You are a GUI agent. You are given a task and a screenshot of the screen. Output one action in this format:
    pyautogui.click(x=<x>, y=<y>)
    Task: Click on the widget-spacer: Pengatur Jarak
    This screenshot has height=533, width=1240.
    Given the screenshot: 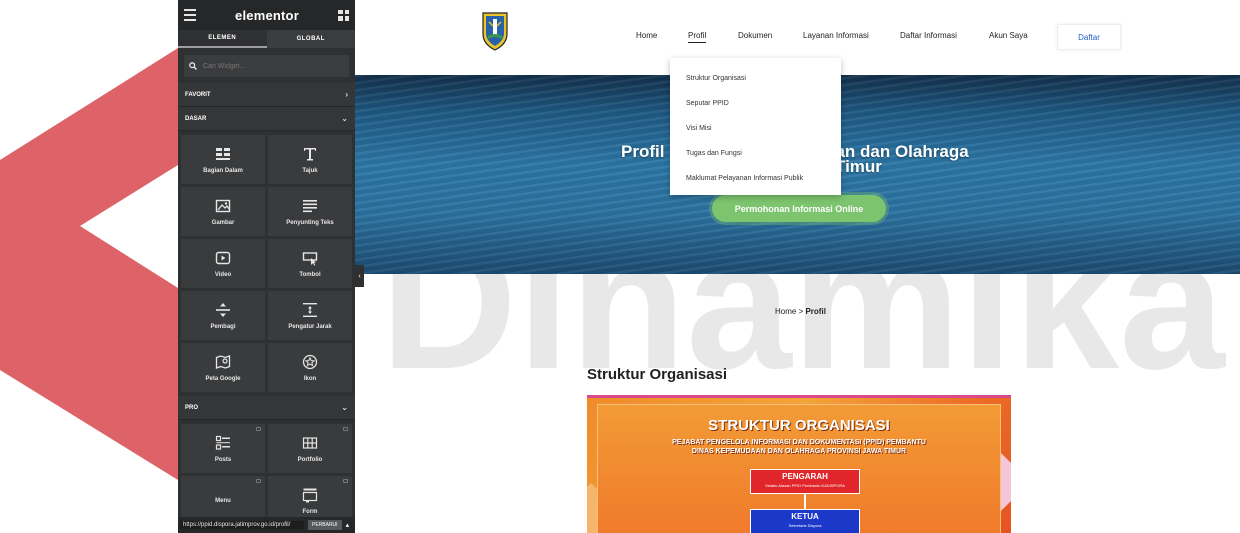 What is the action you would take?
    pyautogui.click(x=310, y=315)
    